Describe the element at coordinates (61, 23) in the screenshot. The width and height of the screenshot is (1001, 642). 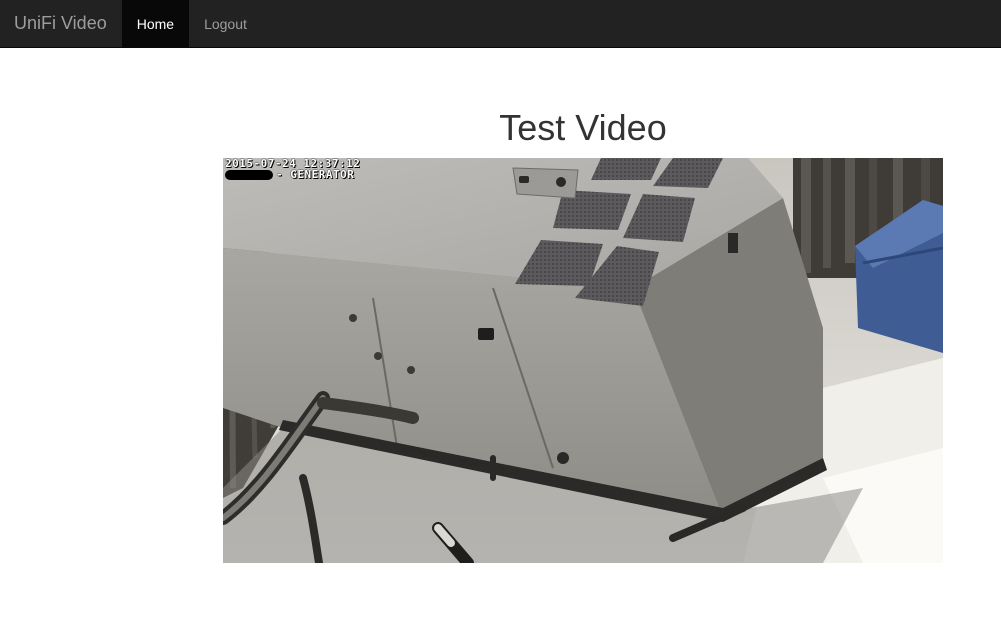
I see `brand-link: UniFi Video` at that location.